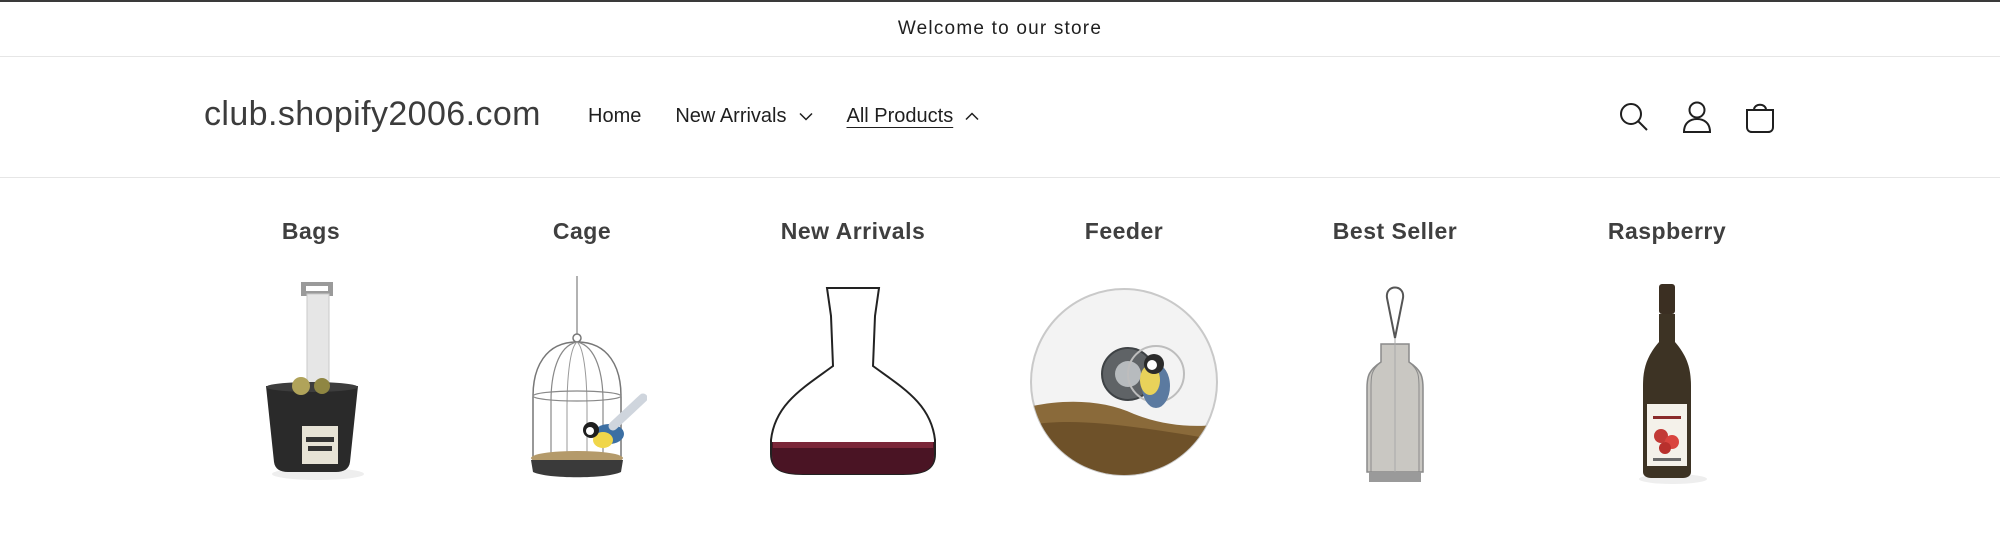 Image resolution: width=2000 pixels, height=536 pixels. Describe the element at coordinates (1124, 231) in the screenshot. I see `menu-column-title: Feeder` at that location.